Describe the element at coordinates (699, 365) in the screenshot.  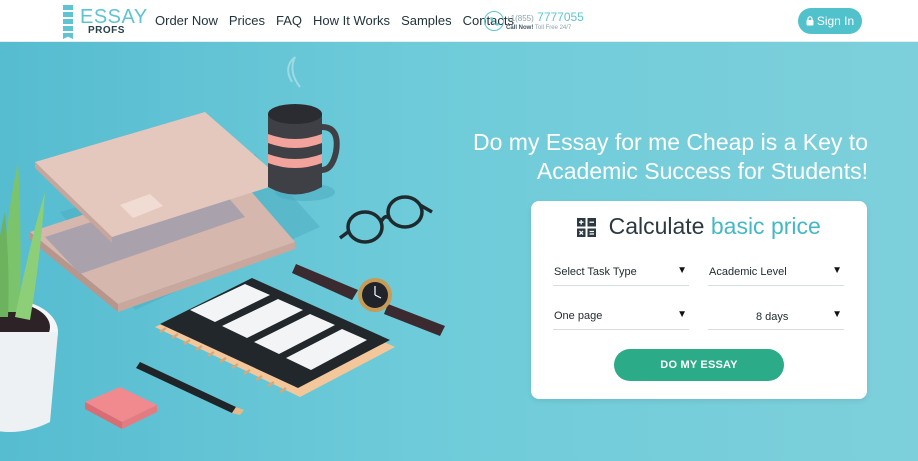
I see `do-my-essay-button: DO MY ESSAY` at that location.